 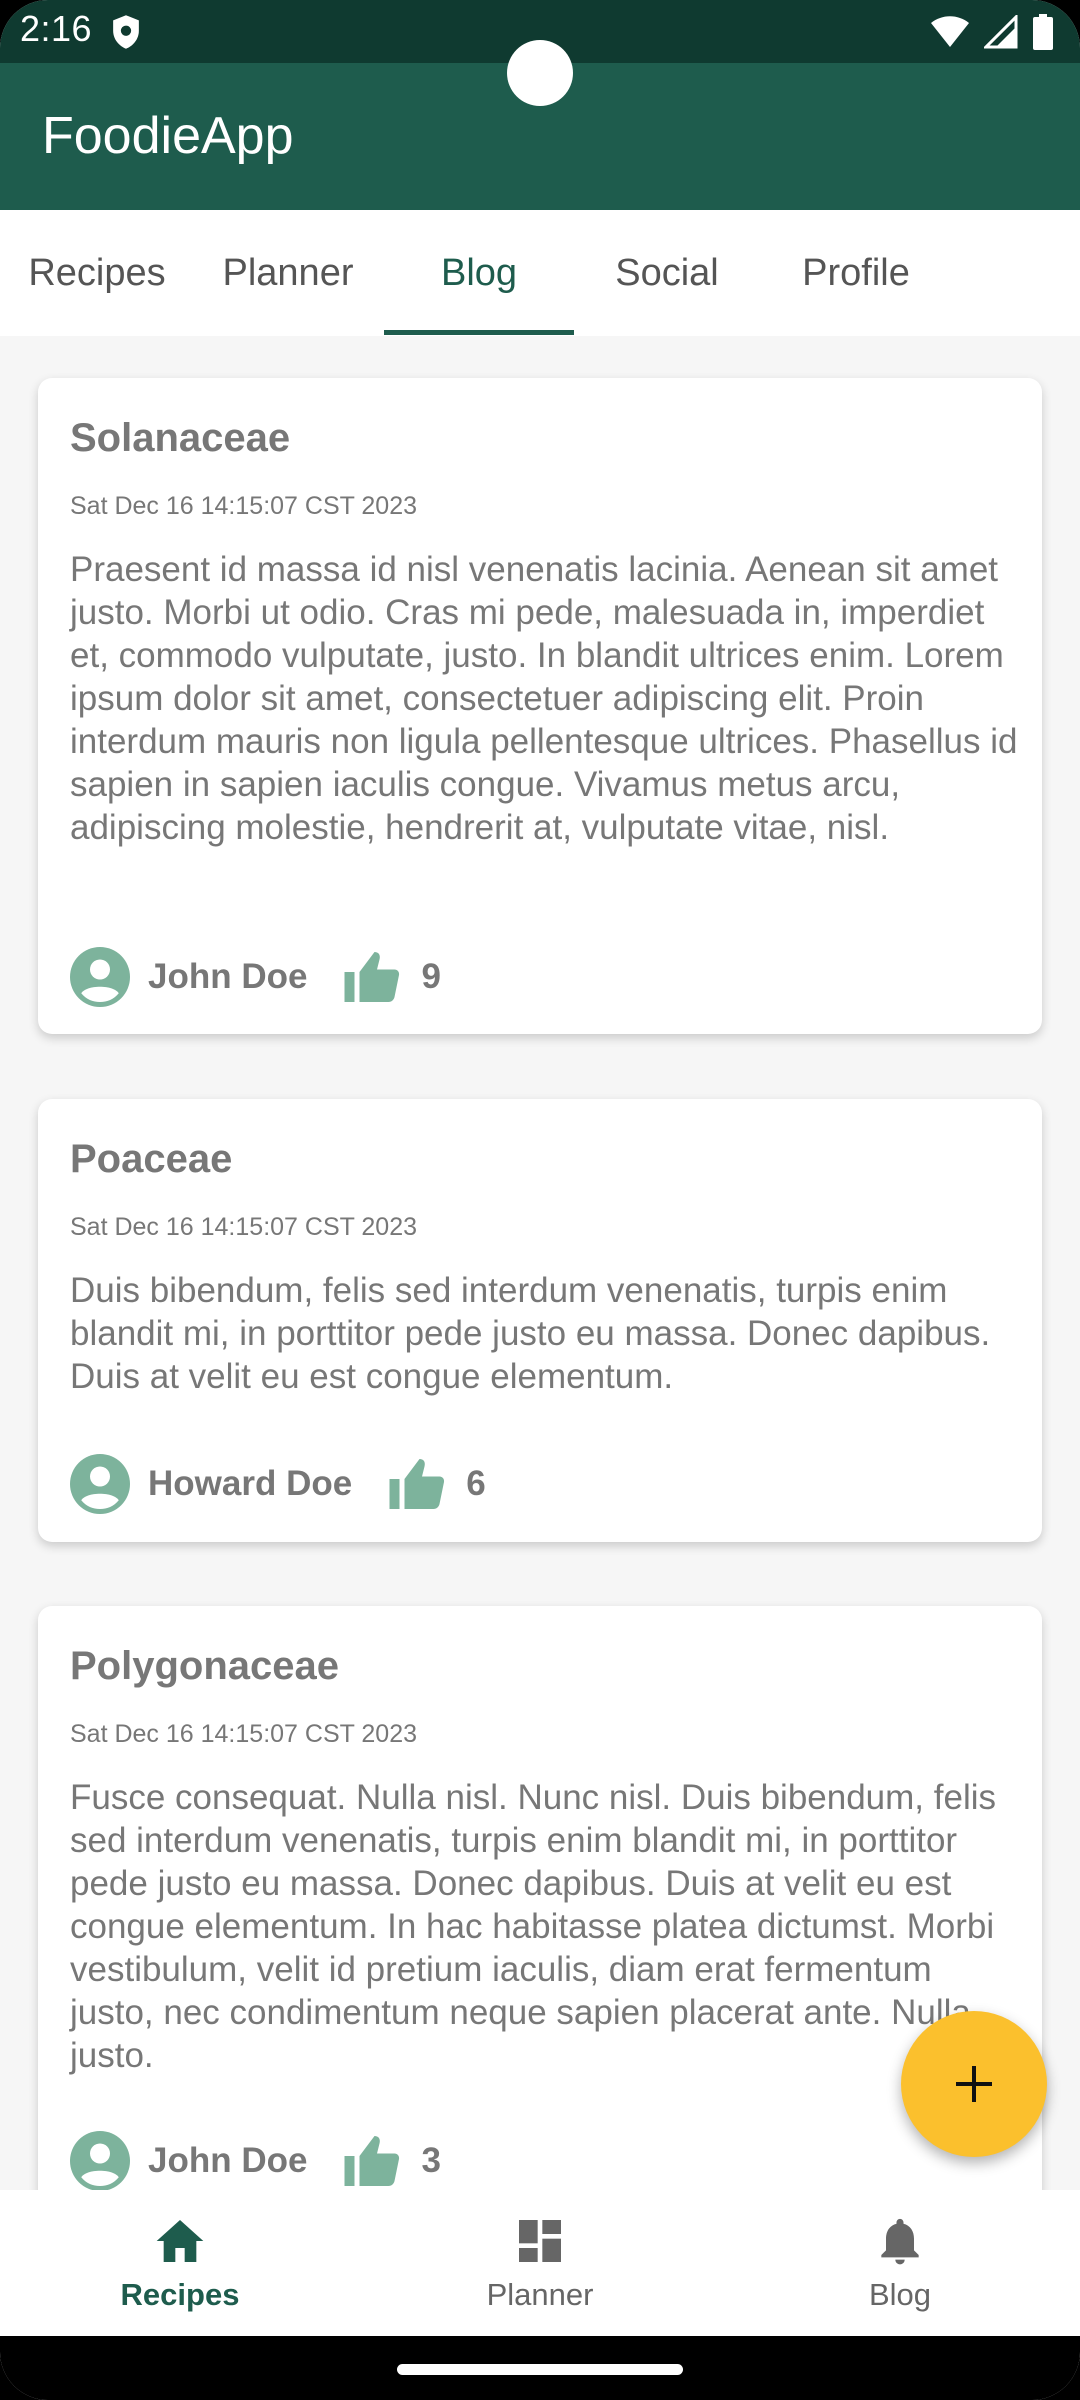 I want to click on bottom-nav-label: Planner, so click(x=540, y=2294).